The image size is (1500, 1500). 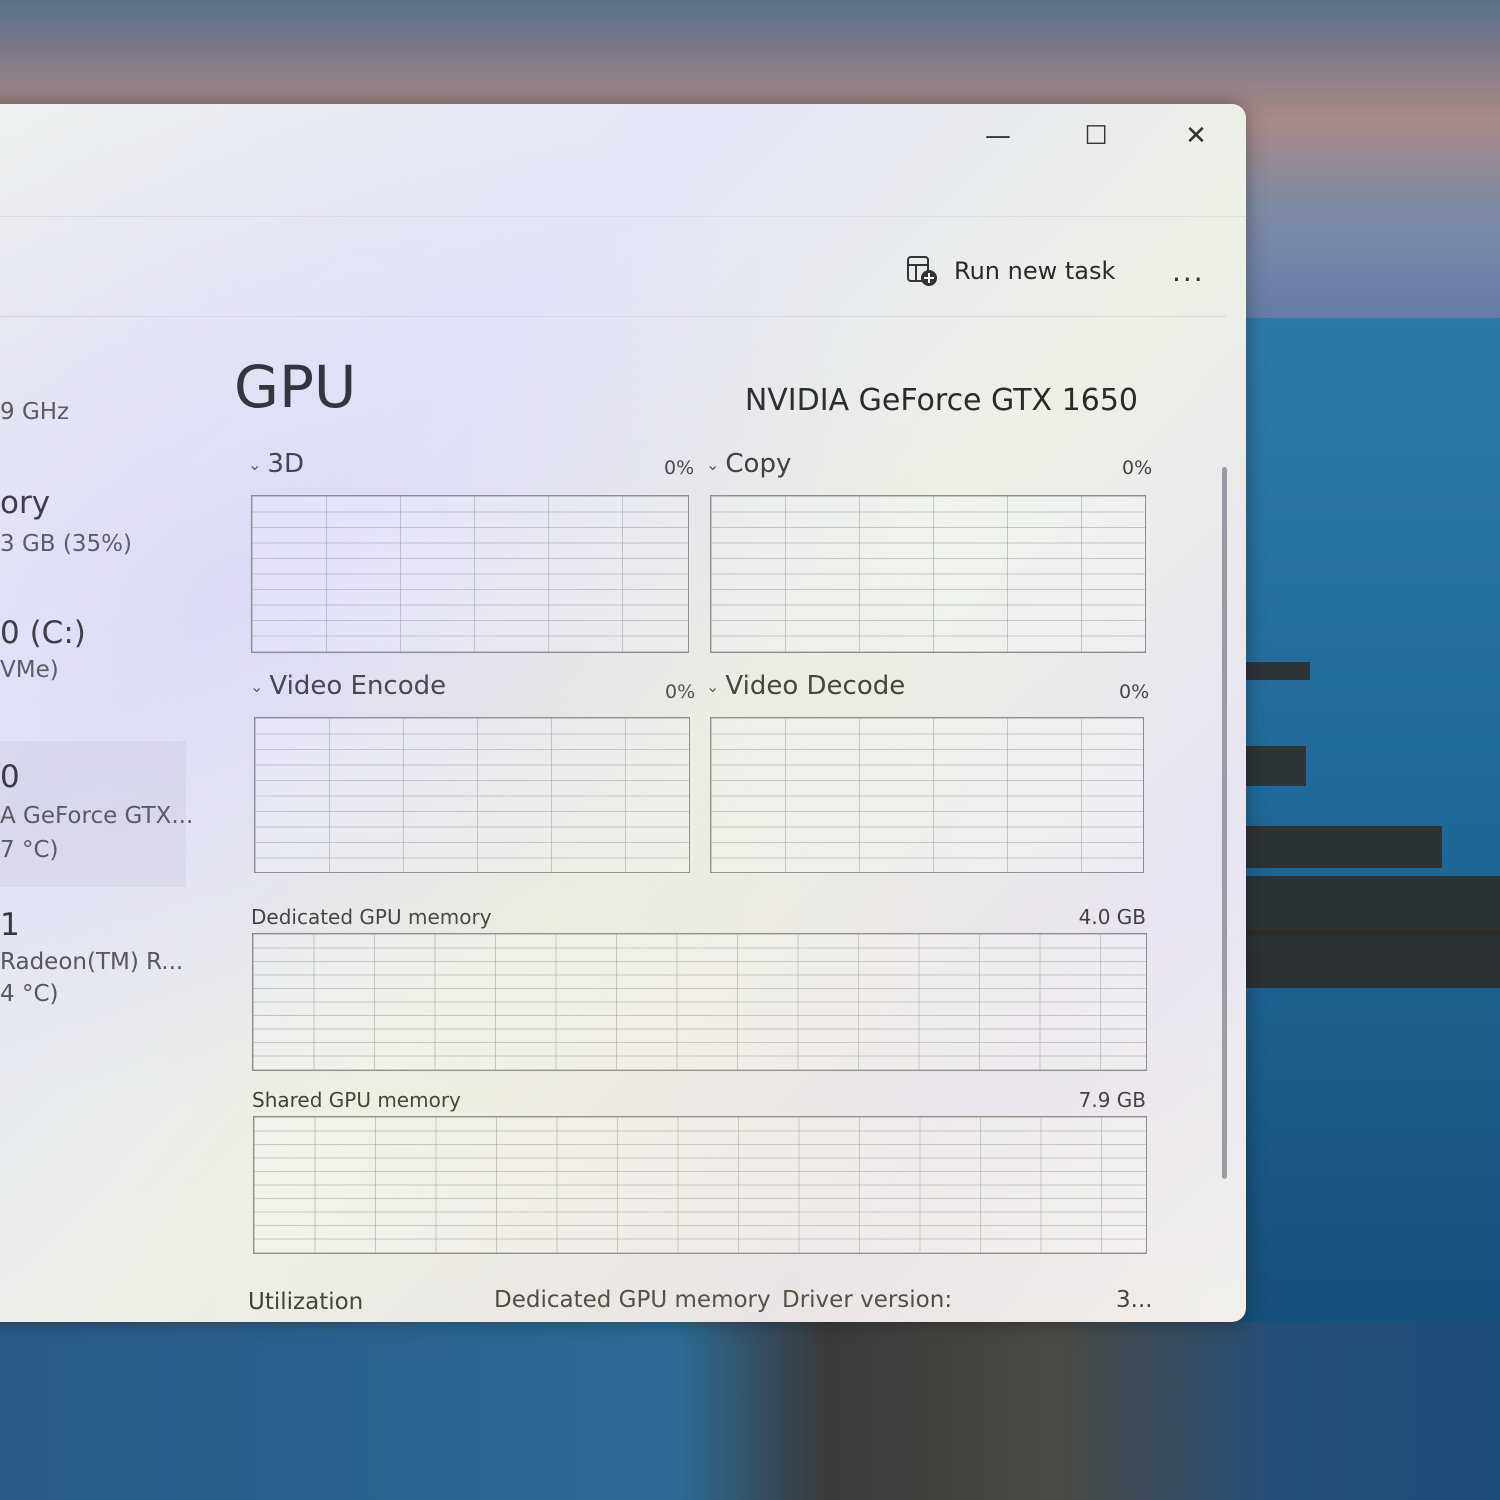 I want to click on minimize-button: —, so click(x=998, y=136).